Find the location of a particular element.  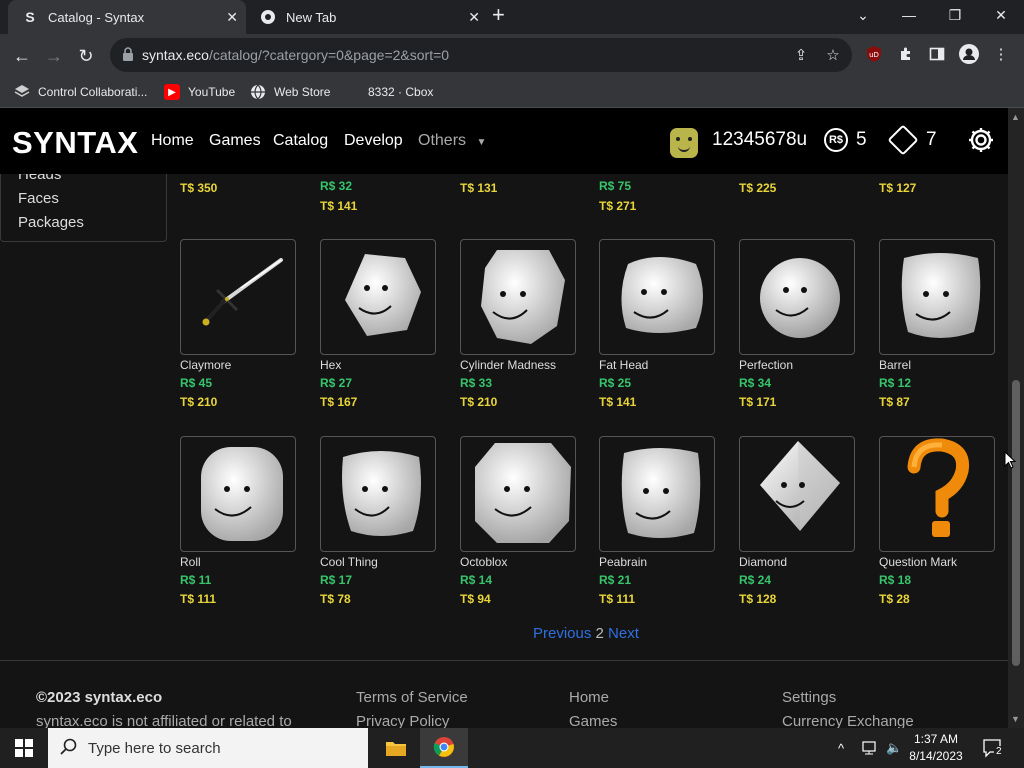

sidebar-item-packages: Packages is located at coordinates (51, 222).